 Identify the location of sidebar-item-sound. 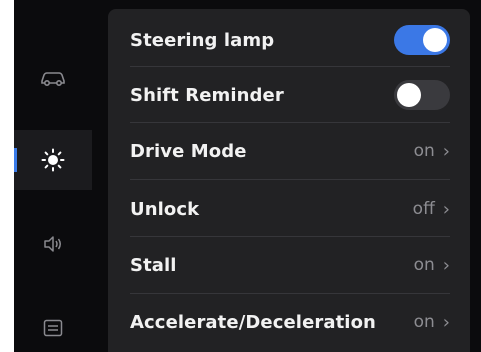
(53, 244).